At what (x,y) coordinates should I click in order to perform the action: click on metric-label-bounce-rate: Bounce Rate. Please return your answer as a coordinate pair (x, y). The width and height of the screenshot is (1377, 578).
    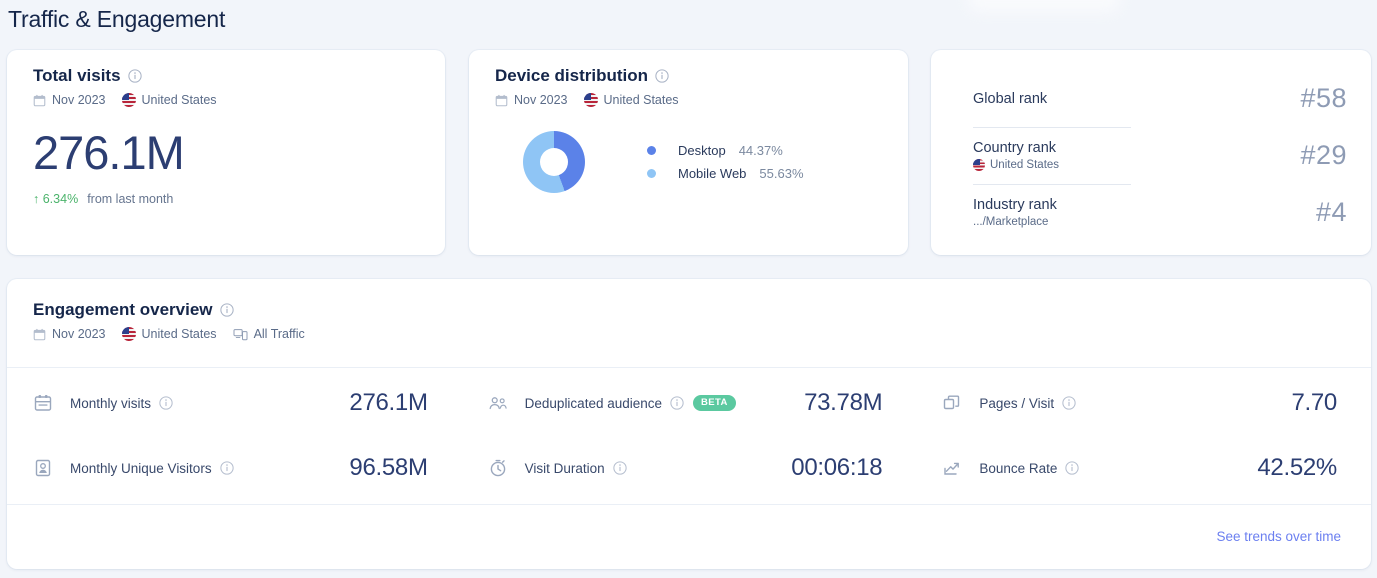
    Looking at the image, I should click on (1018, 468).